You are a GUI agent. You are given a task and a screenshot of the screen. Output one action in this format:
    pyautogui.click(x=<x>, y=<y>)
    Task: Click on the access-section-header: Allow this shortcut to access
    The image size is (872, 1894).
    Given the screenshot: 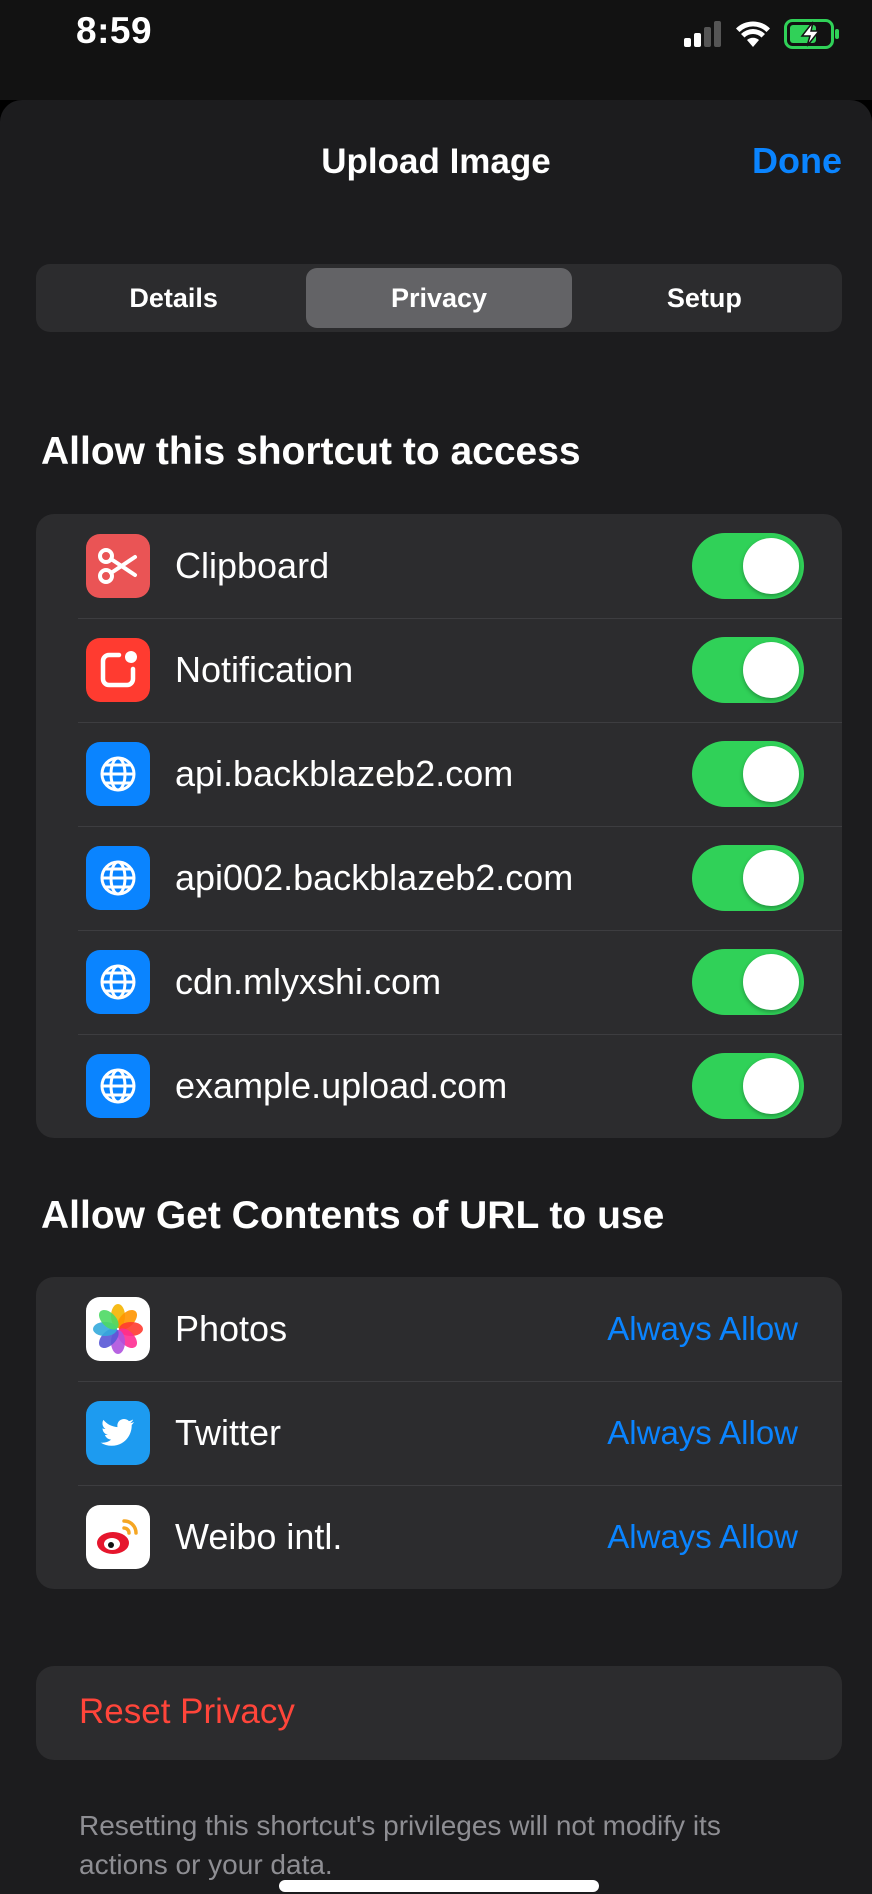 What is the action you would take?
    pyautogui.click(x=311, y=451)
    